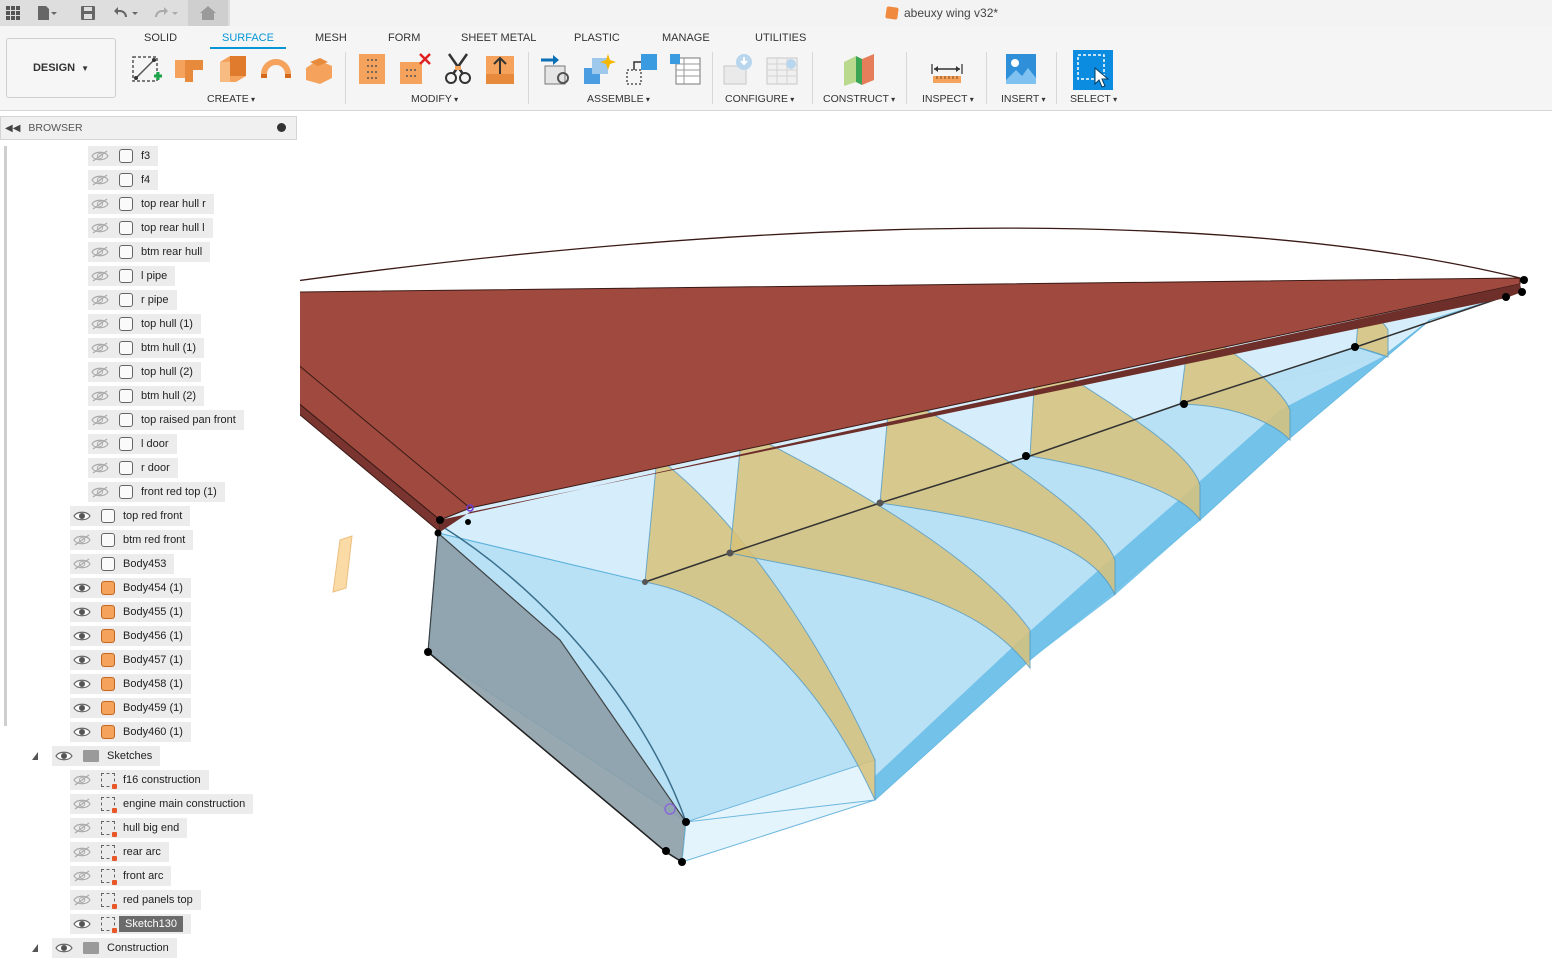  Describe the element at coordinates (160, 38) in the screenshot. I see `tab-solid: SOLID` at that location.